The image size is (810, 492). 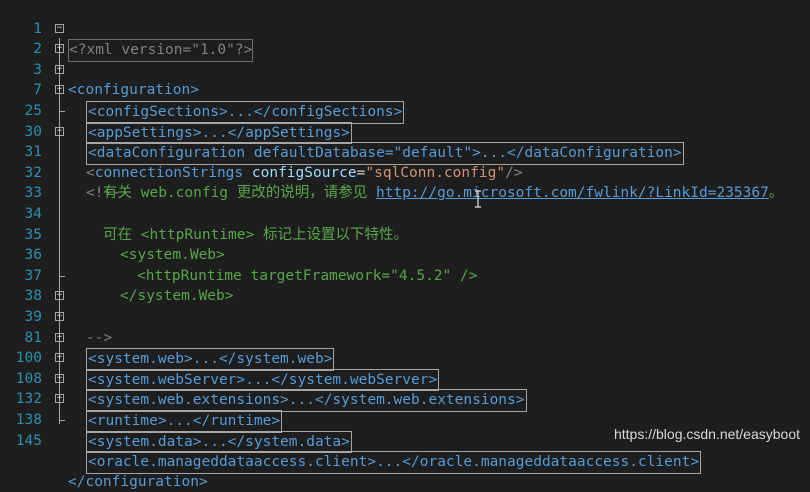 What do you see at coordinates (405, 213) in the screenshot?
I see `code-line-34: 34 可在 <httpRuntime> 标记上设置以下特性。` at bounding box center [405, 213].